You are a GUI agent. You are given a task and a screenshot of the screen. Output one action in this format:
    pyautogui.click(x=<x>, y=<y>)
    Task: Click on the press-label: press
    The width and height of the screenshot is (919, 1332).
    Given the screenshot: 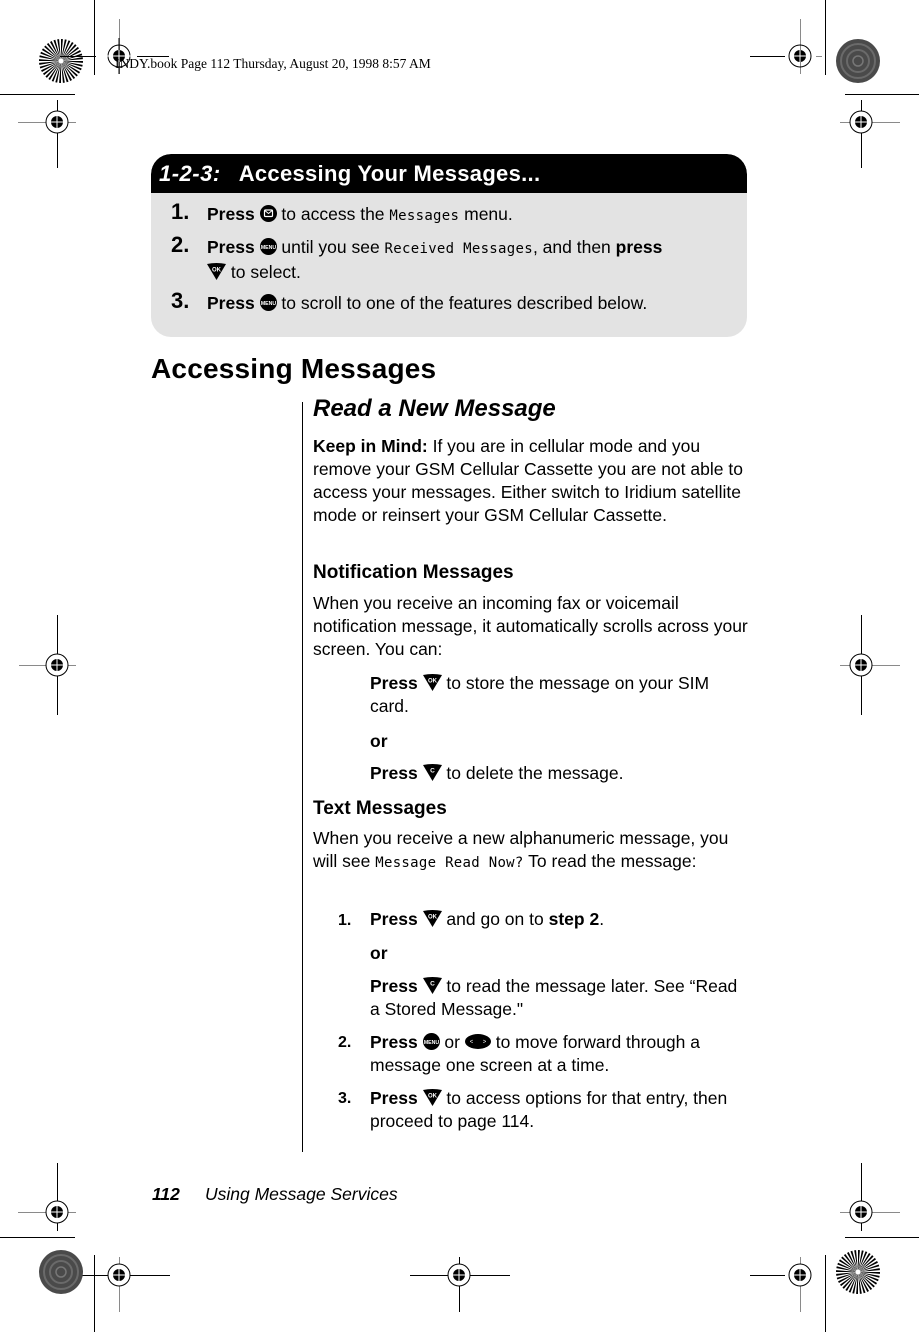 What is the action you would take?
    pyautogui.click(x=639, y=247)
    